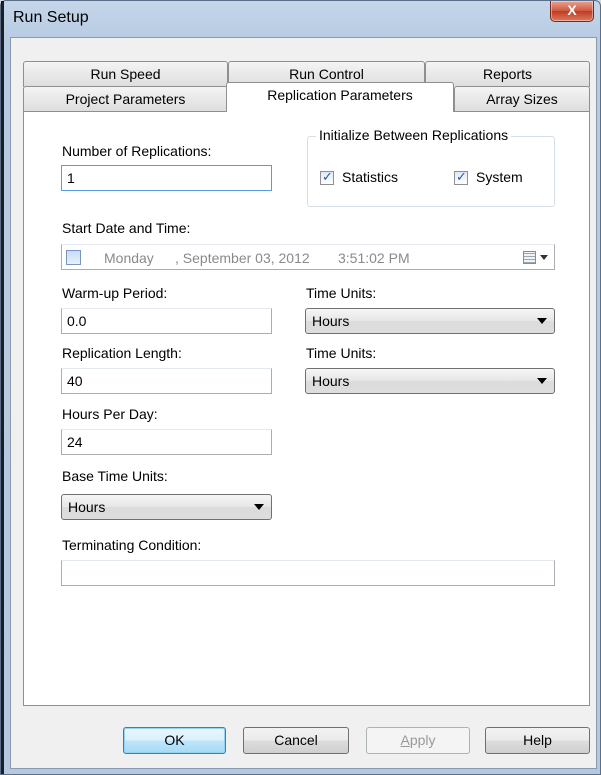  I want to click on tab-project-parameters: Project Parameters, so click(125, 99).